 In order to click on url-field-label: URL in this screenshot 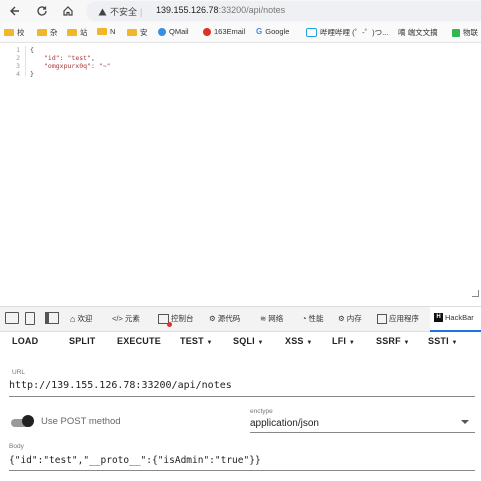, I will do `click(19, 372)`.